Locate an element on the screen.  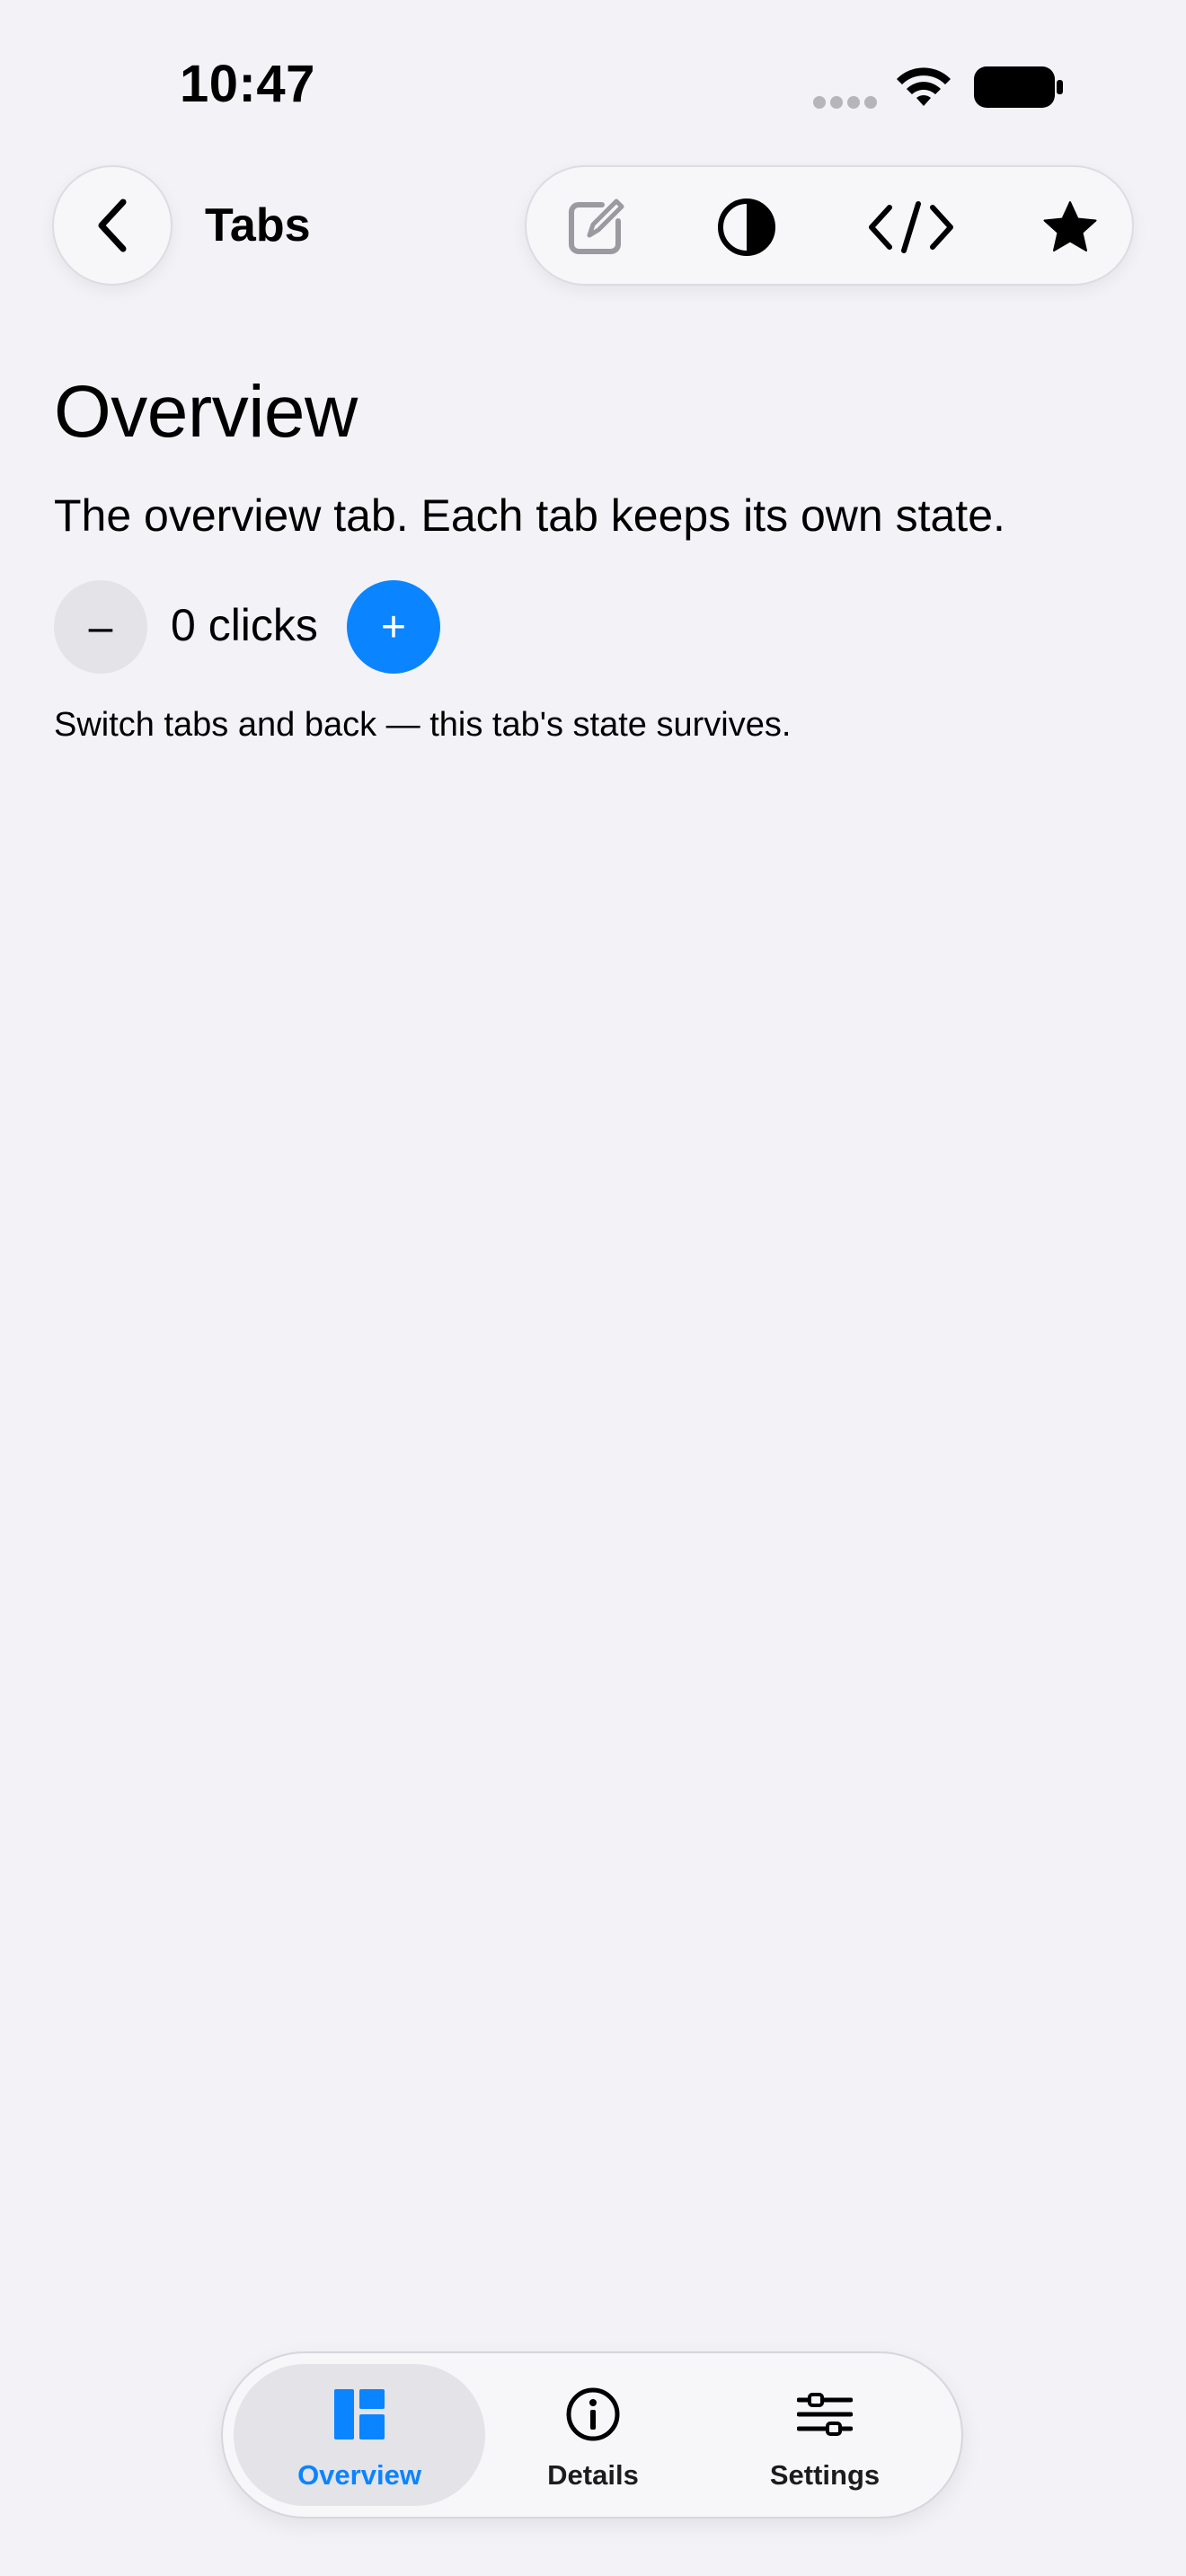
status-time: 10:47 is located at coordinates (247, 84).